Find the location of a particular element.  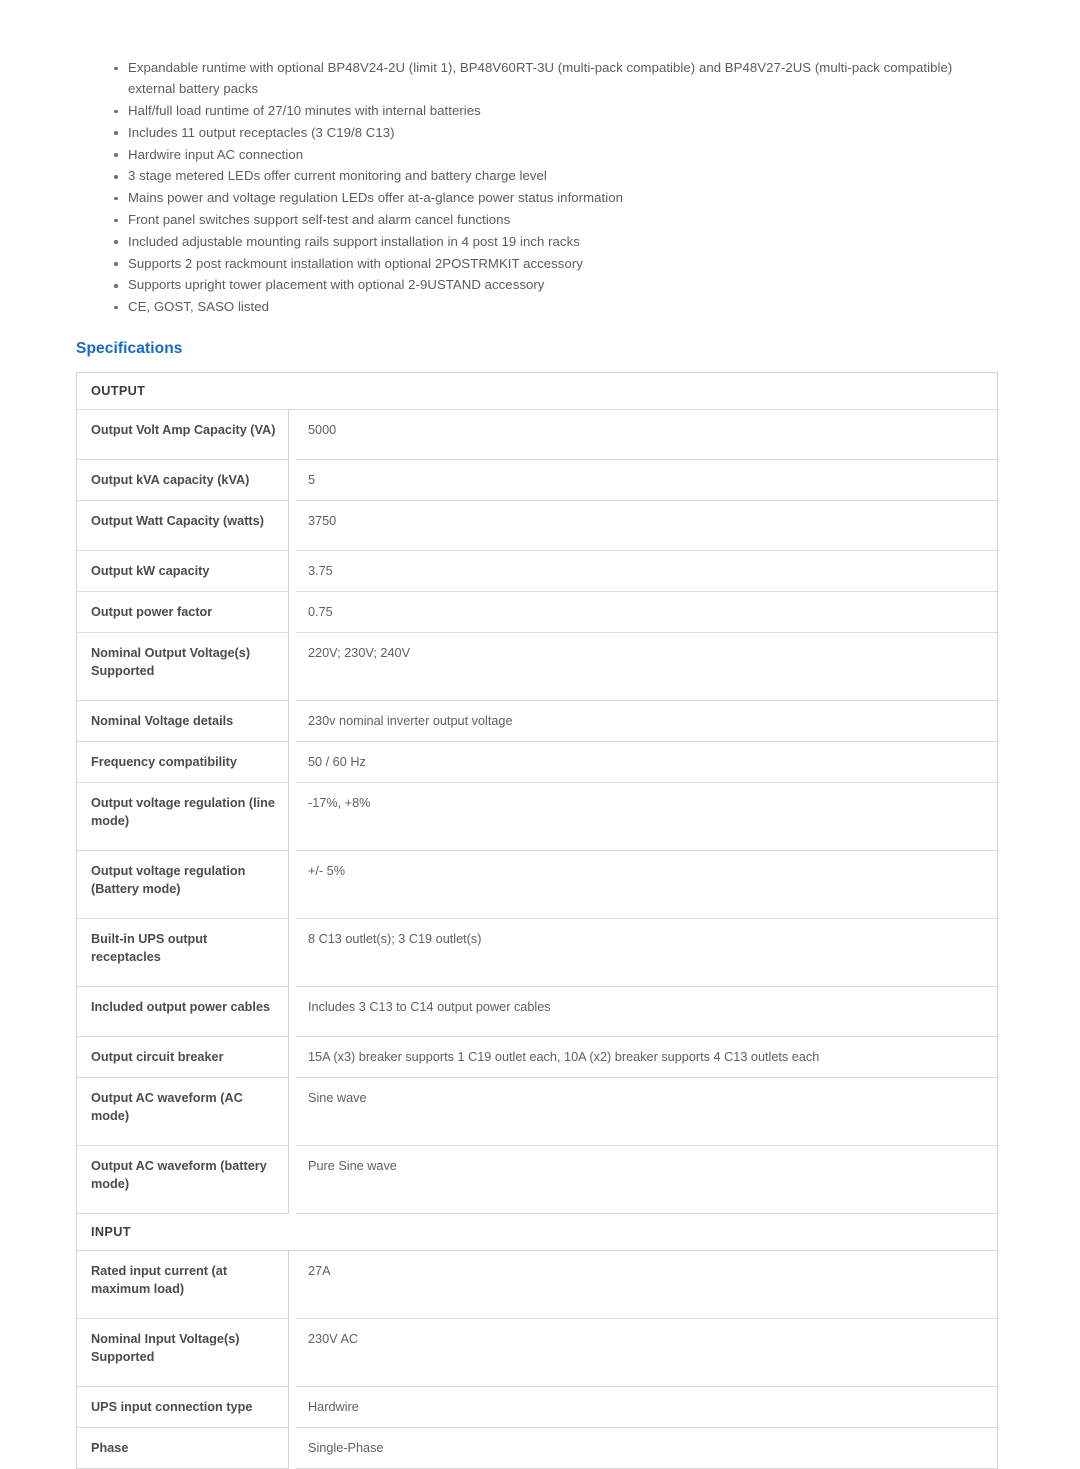

spec-row: Phase Single-Phase is located at coordinates (537, 1448).